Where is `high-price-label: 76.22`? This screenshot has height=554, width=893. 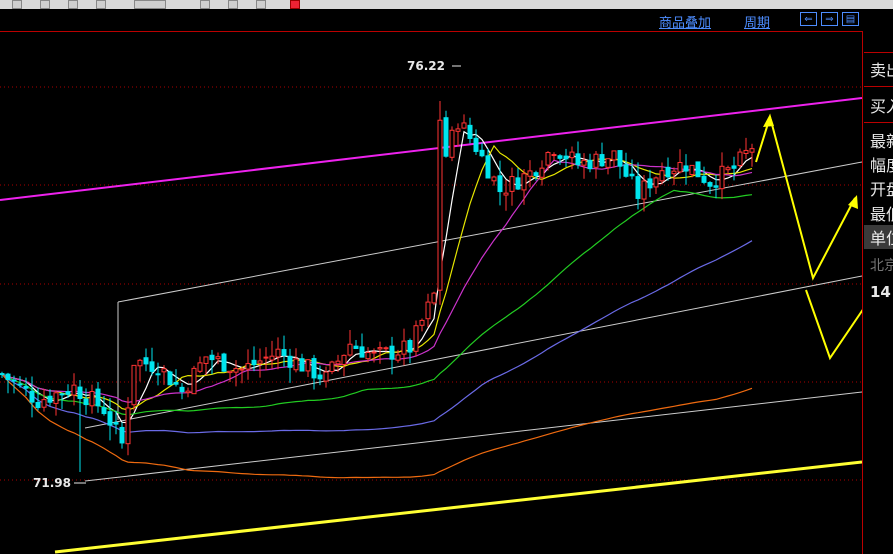
high-price-label: 76.22 is located at coordinates (426, 66).